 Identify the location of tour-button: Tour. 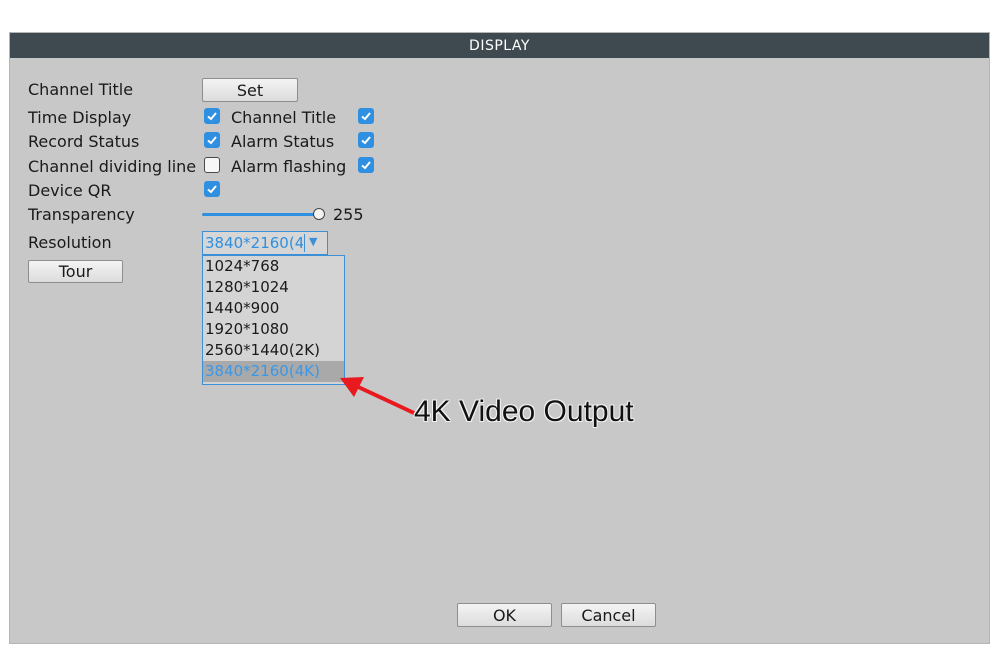
(75, 271).